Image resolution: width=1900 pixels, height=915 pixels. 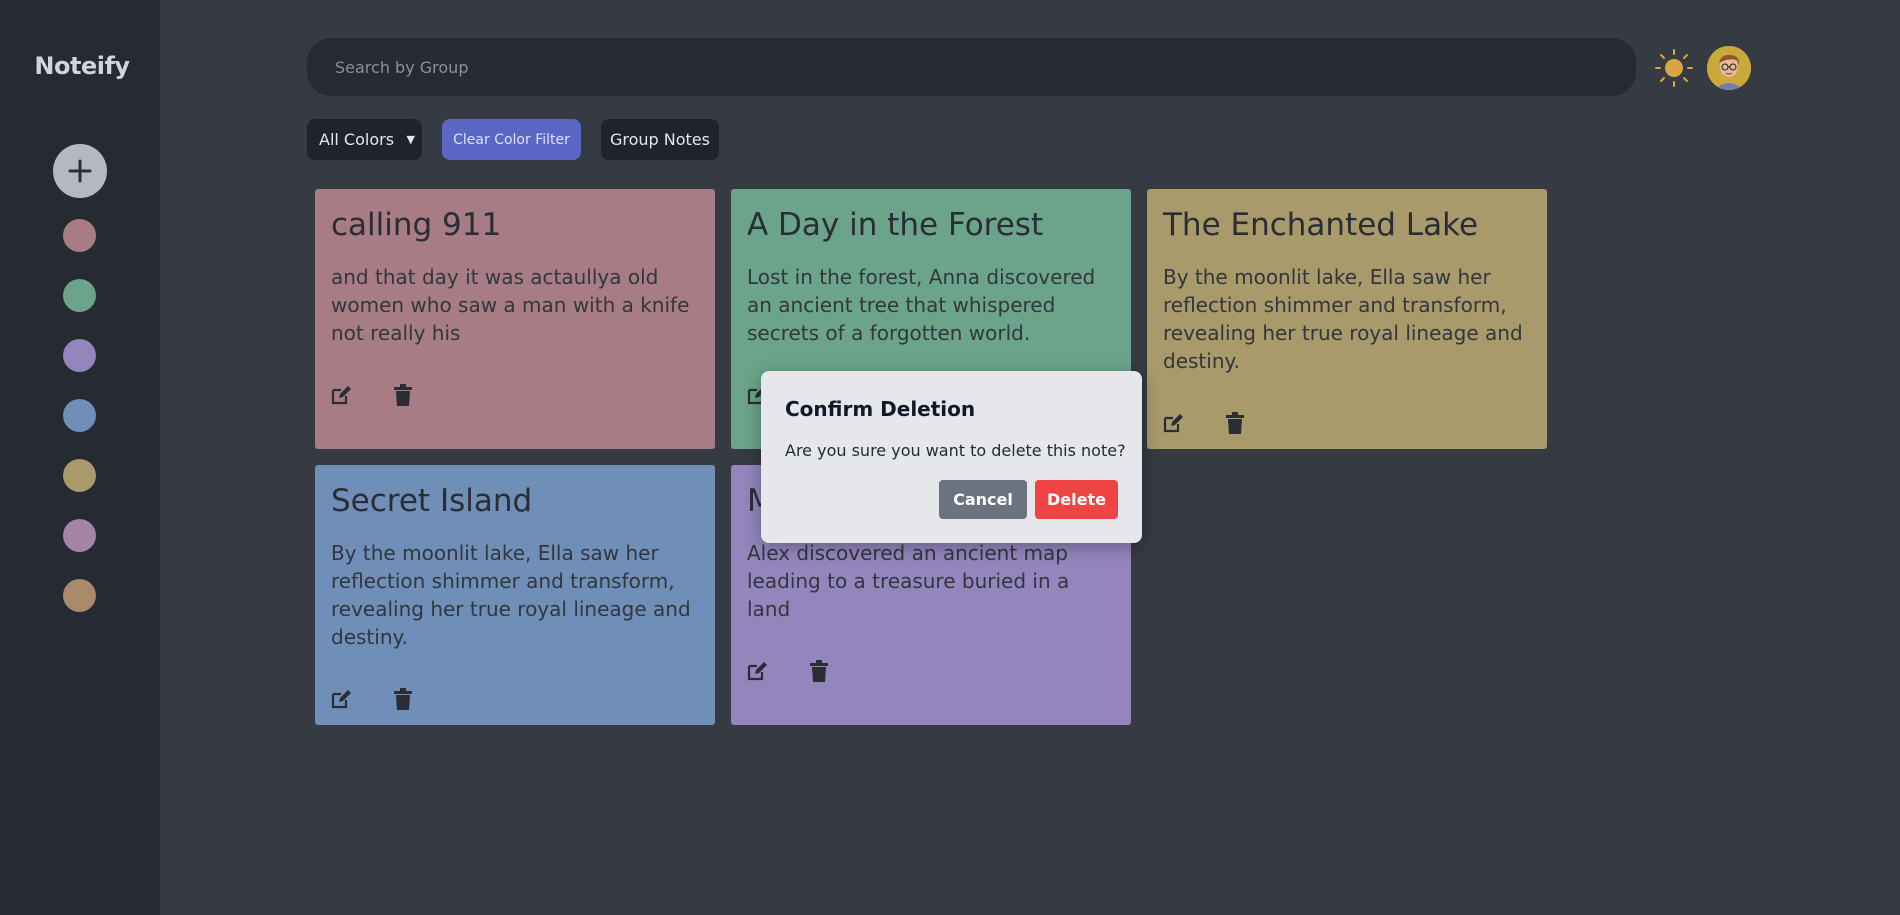 What do you see at coordinates (82, 66) in the screenshot?
I see `app-logo: Noteify` at bounding box center [82, 66].